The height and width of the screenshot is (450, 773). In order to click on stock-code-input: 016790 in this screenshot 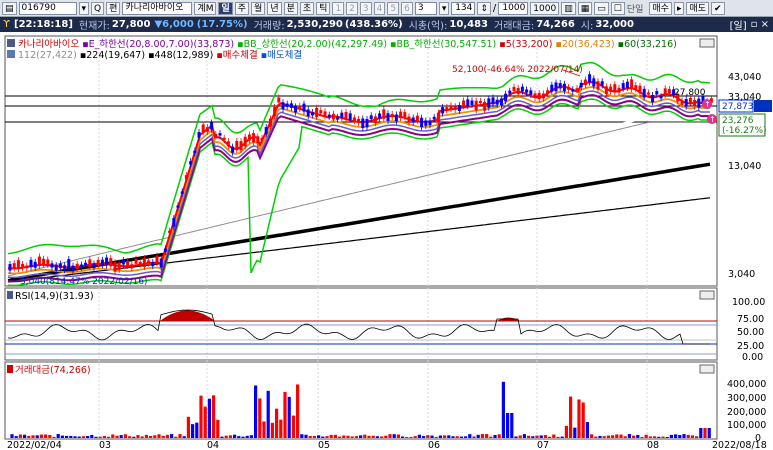, I will do `click(47, 8)`.